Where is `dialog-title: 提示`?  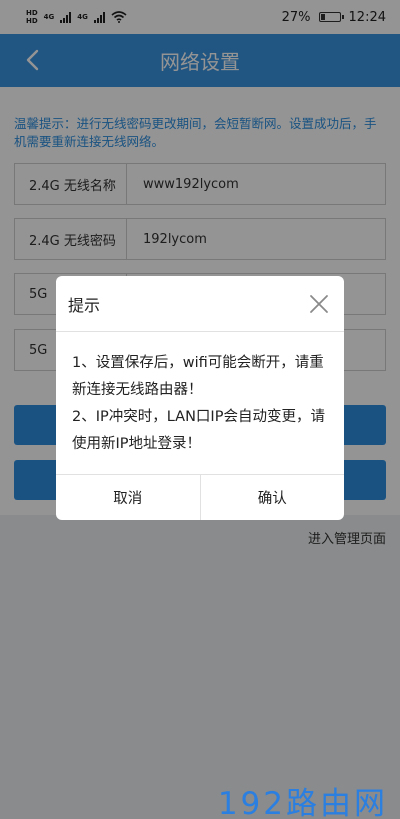 dialog-title: 提示 is located at coordinates (84, 305).